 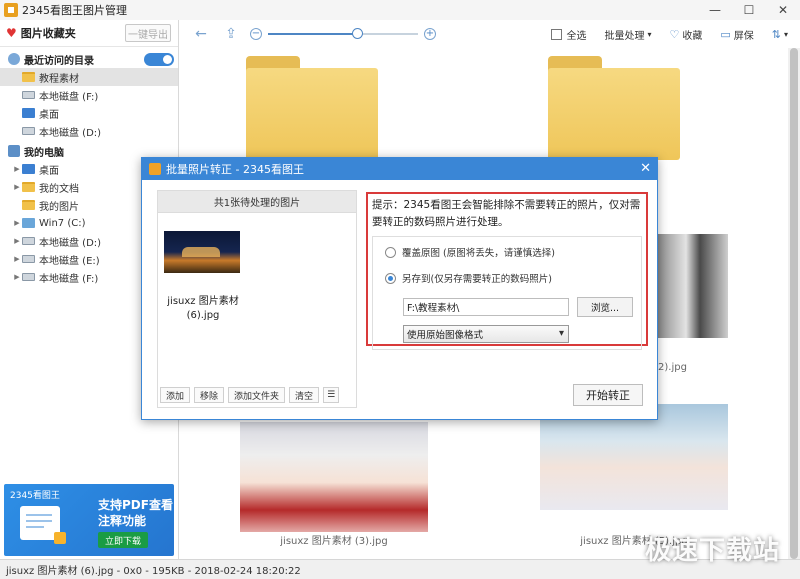 What do you see at coordinates (478, 253) in the screenshot?
I see `overwrite-label: 覆盖原图 (原图将丢失，请谨慎选择)` at bounding box center [478, 253].